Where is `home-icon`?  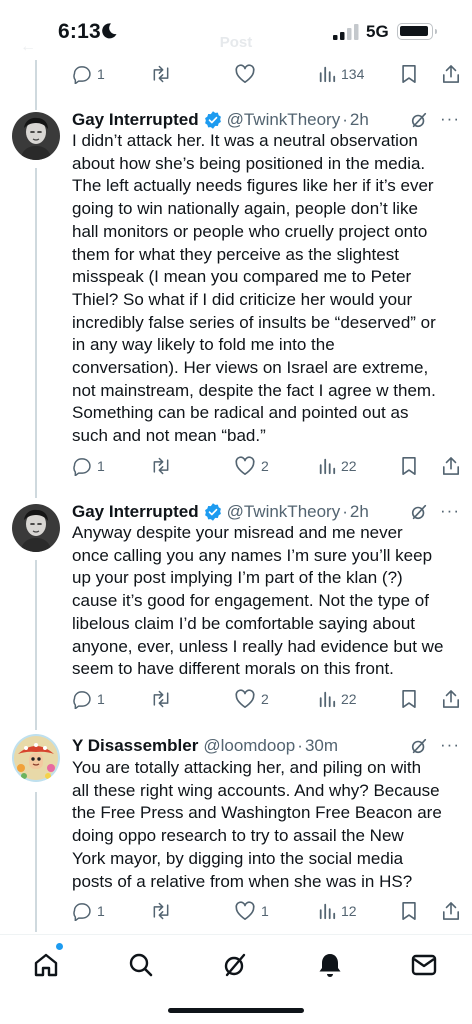 home-icon is located at coordinates (46, 965).